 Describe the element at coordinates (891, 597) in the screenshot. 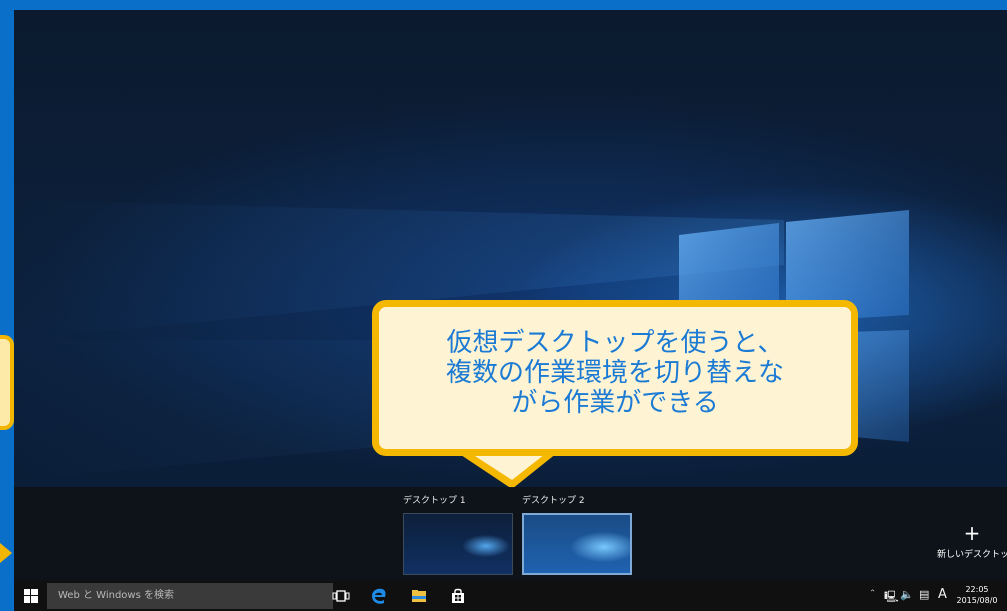

I see `network-icon: 🖳` at that location.